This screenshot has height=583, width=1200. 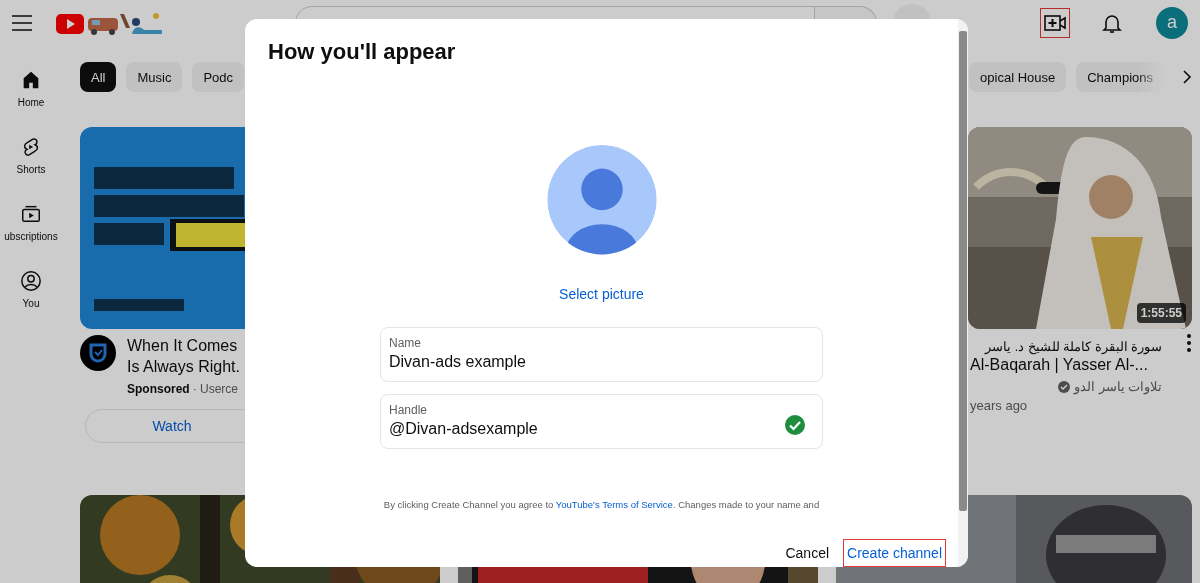 I want to click on field-label: Name, so click(x=405, y=342).